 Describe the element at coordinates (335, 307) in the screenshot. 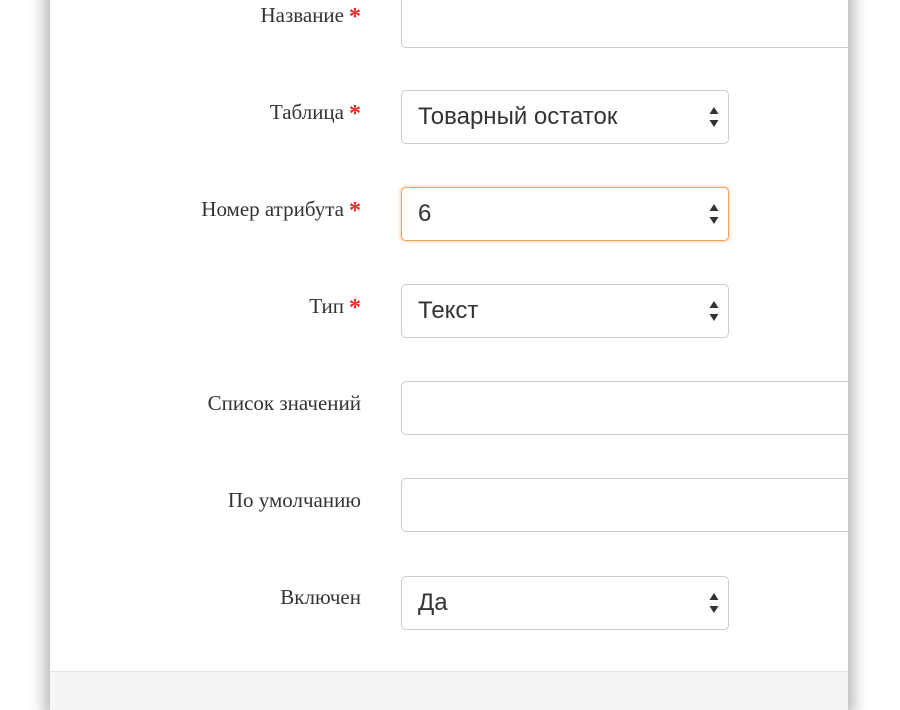

I see `type-label: Тип *` at that location.